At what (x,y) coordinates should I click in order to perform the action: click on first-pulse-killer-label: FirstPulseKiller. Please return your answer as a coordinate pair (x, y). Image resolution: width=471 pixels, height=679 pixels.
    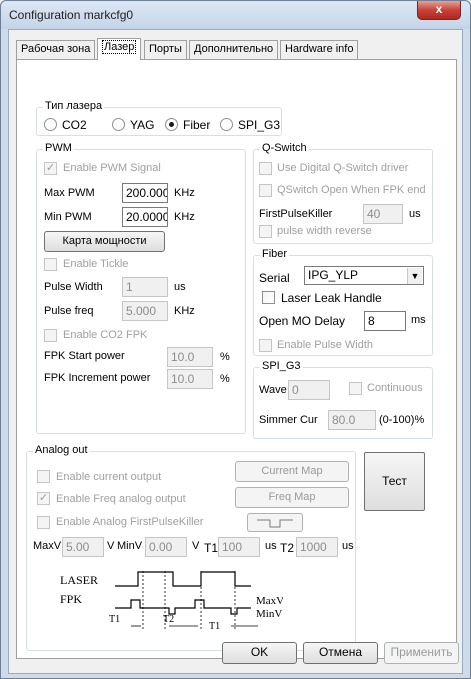
    Looking at the image, I should click on (296, 214).